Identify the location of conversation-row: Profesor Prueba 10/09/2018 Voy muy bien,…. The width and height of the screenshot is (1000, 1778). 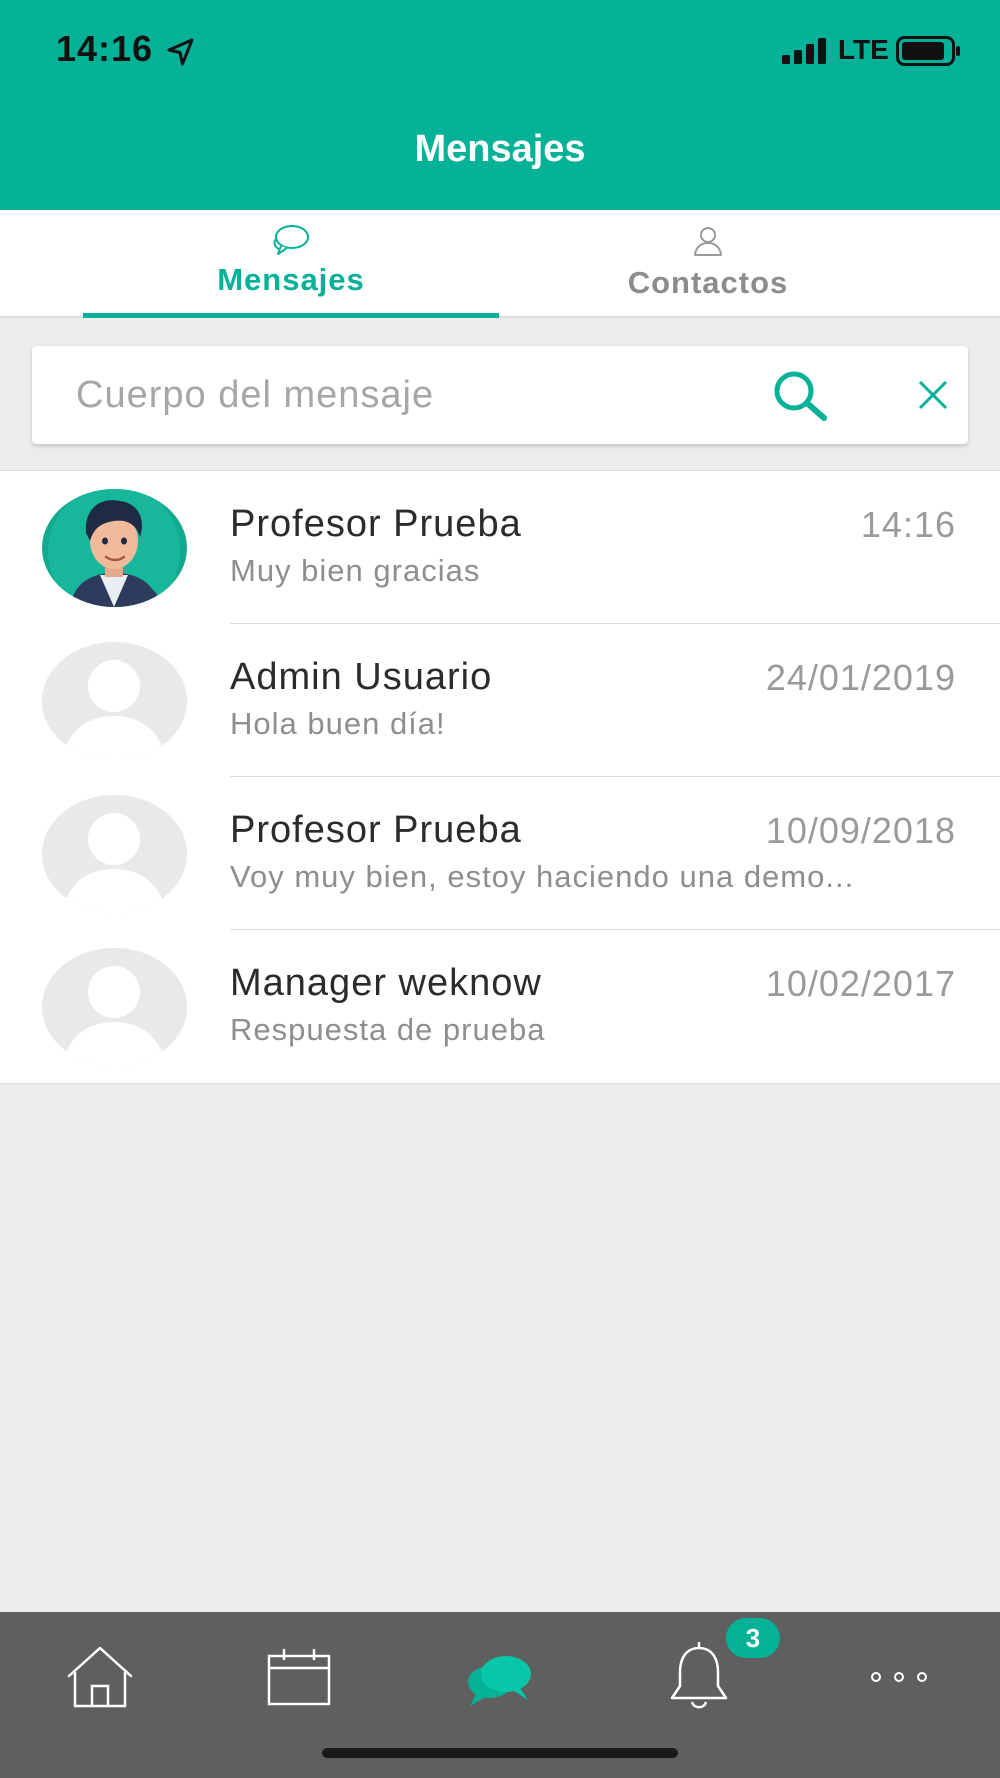
(500, 853).